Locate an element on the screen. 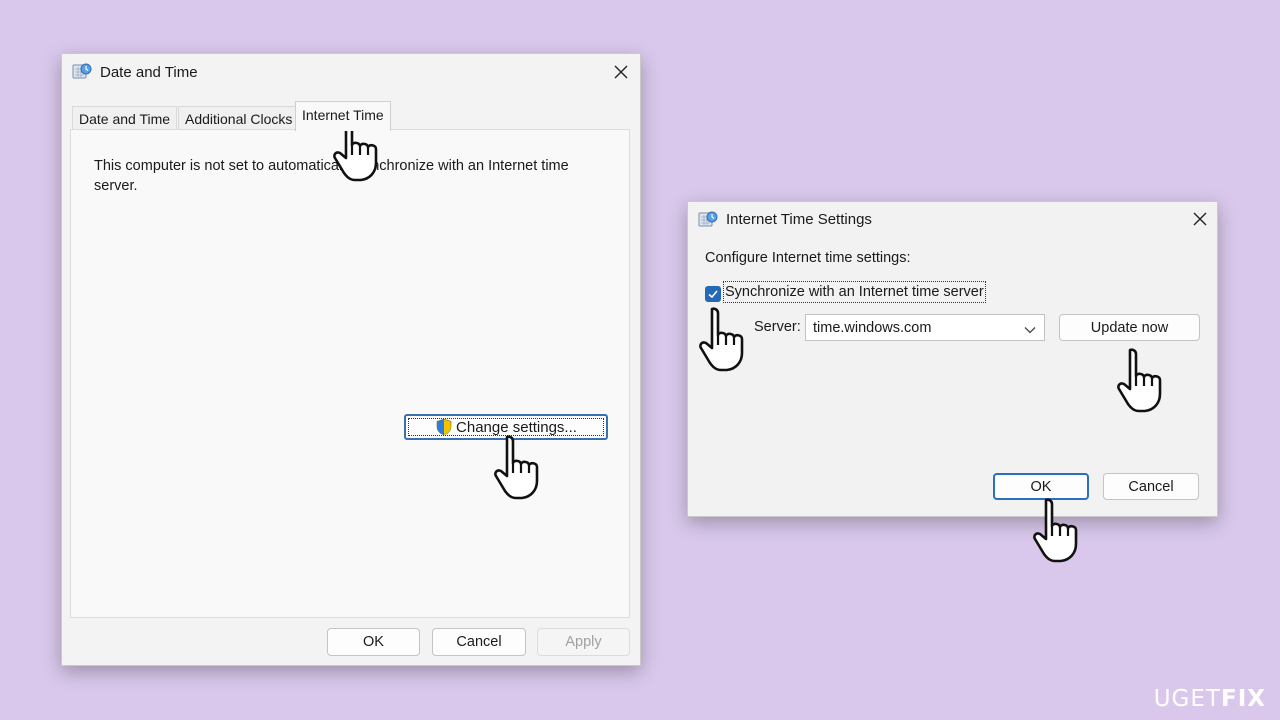 The width and height of the screenshot is (1280, 720). apply-button: Apply is located at coordinates (583, 642).